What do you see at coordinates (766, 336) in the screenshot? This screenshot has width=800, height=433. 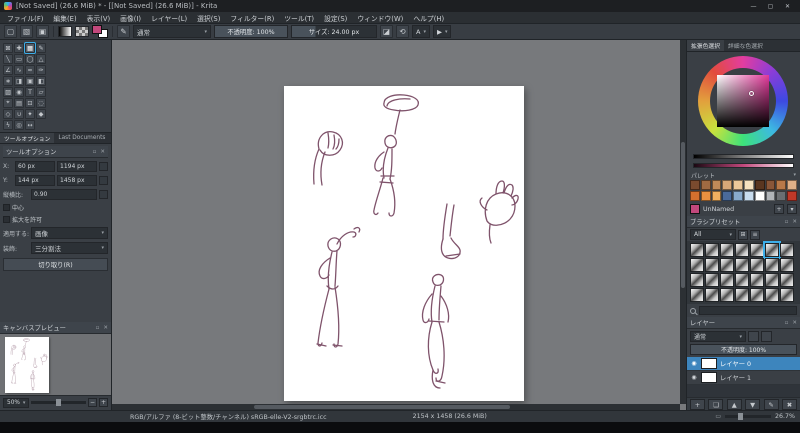 I see `layer-options-icon` at bounding box center [766, 336].